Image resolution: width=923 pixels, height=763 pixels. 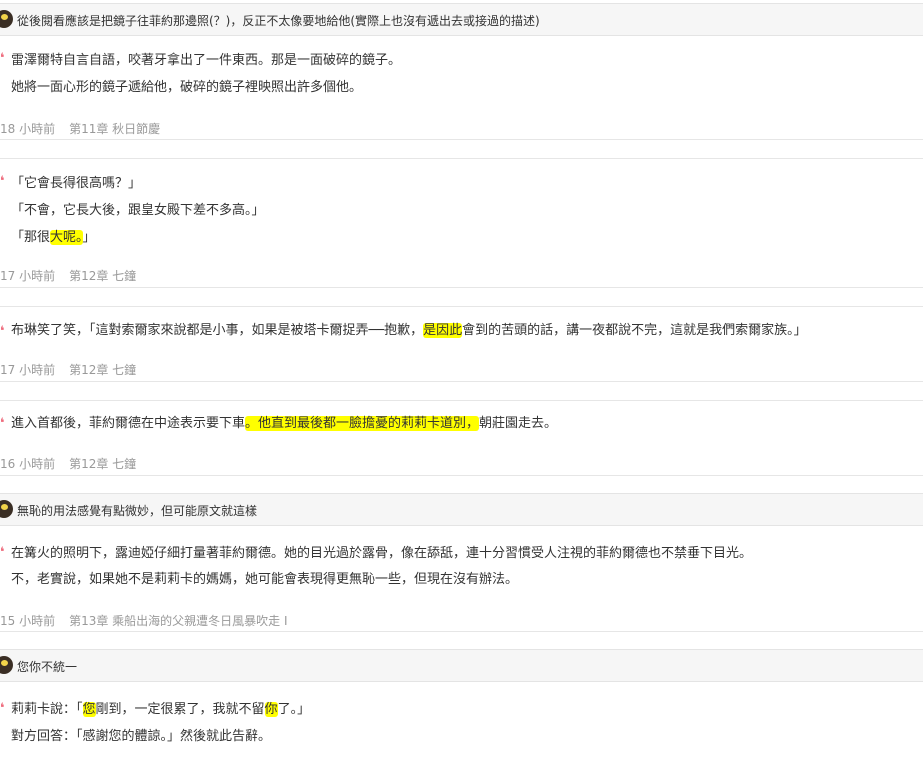 What do you see at coordinates (634, 330) in the screenshot?
I see `quote-text: 會到的苦頭的話，講一夜都說不完，這就是我們索爾家族。」` at bounding box center [634, 330].